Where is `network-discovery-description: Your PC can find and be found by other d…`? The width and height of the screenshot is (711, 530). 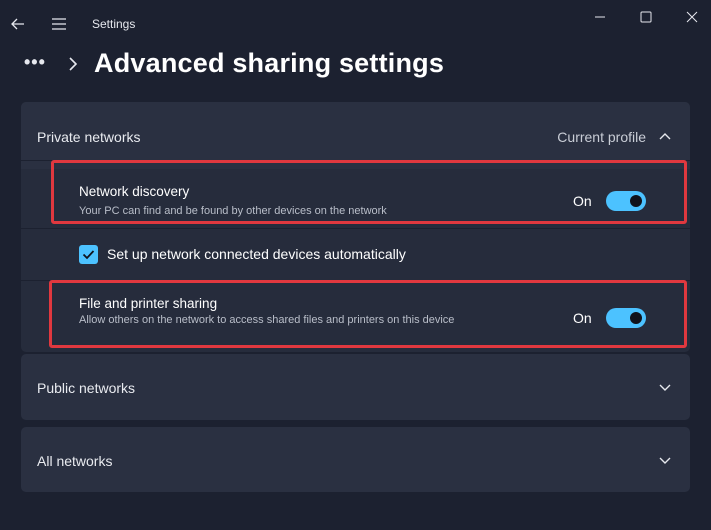 network-discovery-description: Your PC can find and be found by other d… is located at coordinates (233, 211).